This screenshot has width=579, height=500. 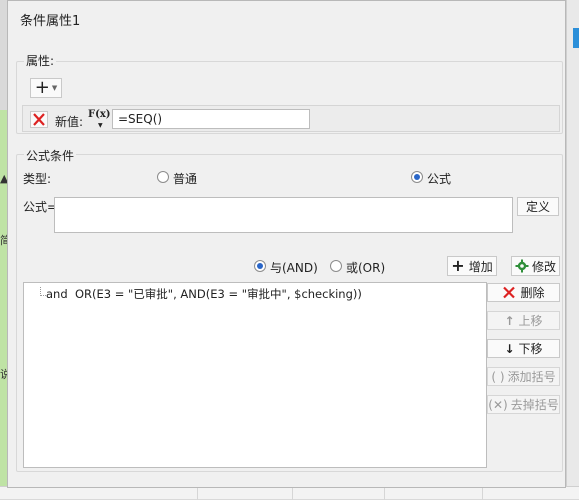 I want to click on logic-and-radio, so click(x=260, y=266).